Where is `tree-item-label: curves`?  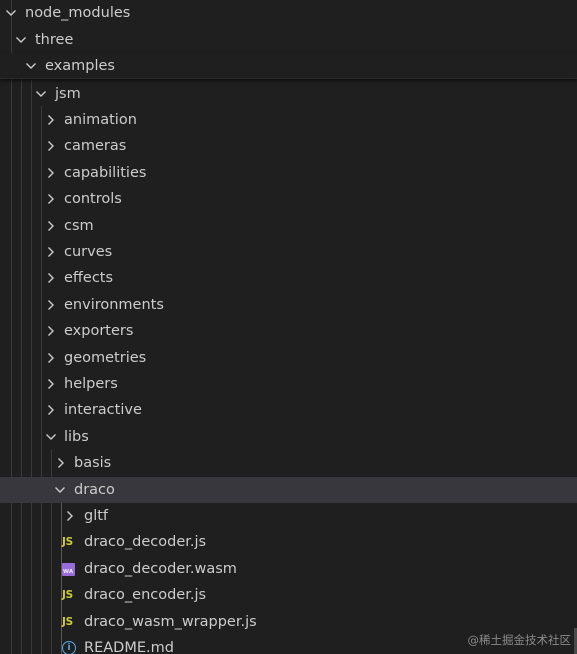 tree-item-label: curves is located at coordinates (88, 252).